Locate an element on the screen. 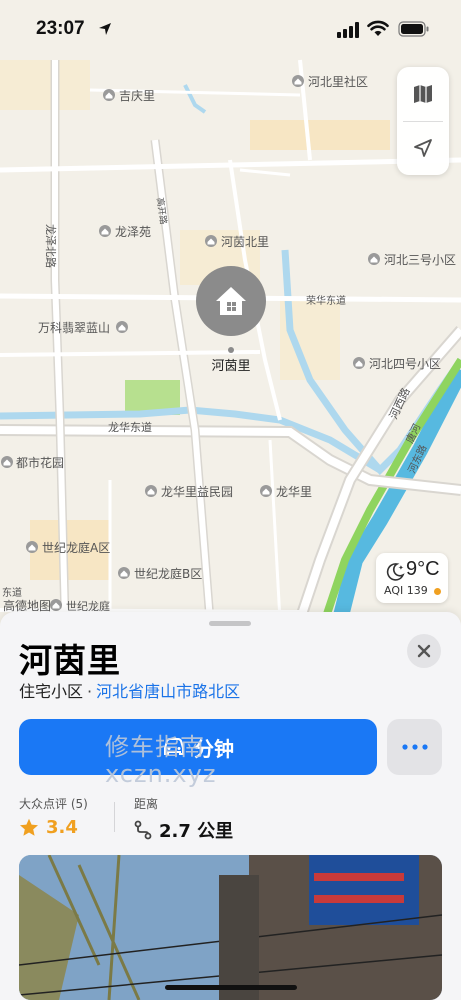  status-bar: 23:07 is located at coordinates (230, 30).